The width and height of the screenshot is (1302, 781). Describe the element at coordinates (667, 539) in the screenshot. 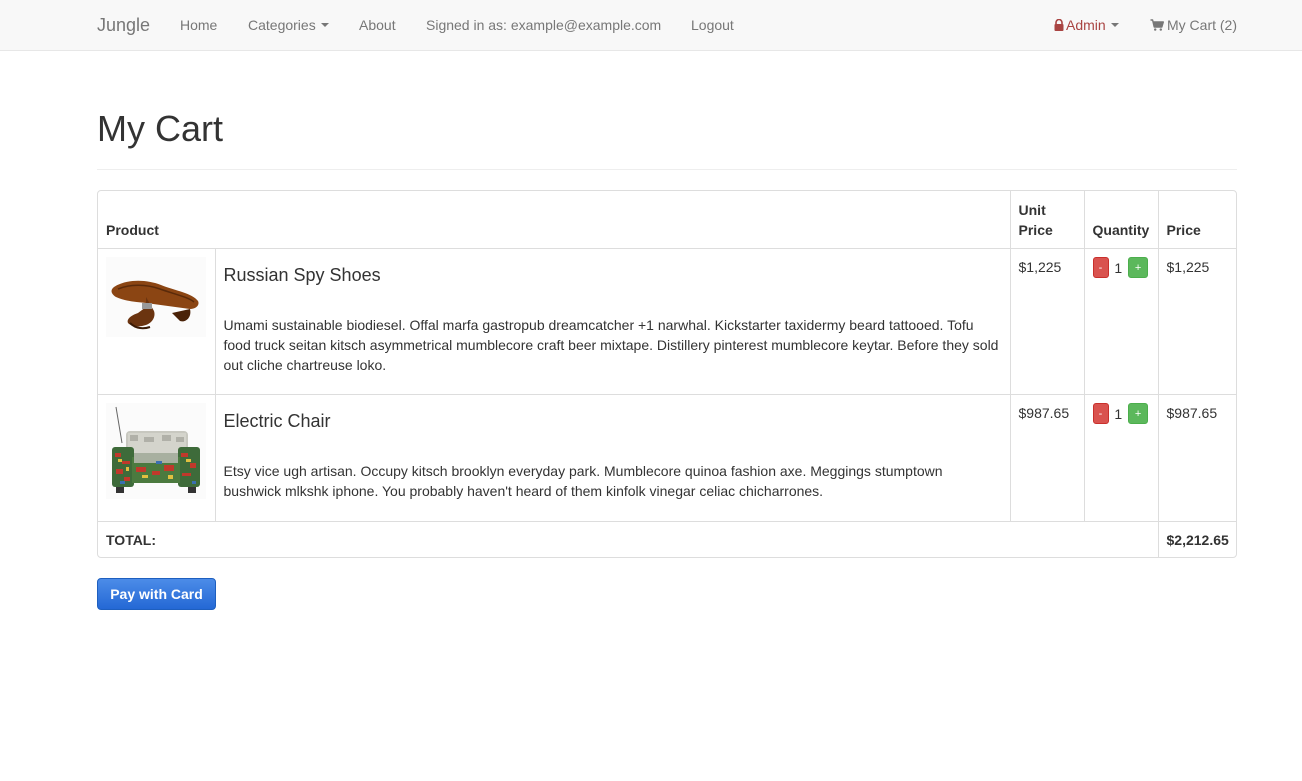

I see `total-row: TOTAL: $2,212.65` at that location.